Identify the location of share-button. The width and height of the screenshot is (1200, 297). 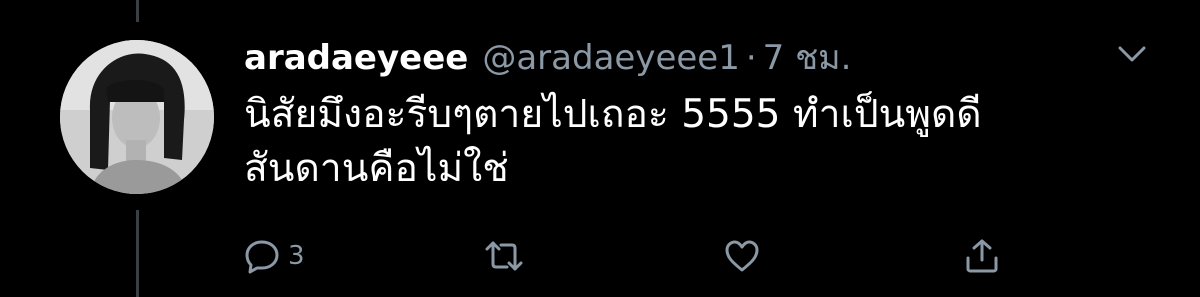
(982, 256).